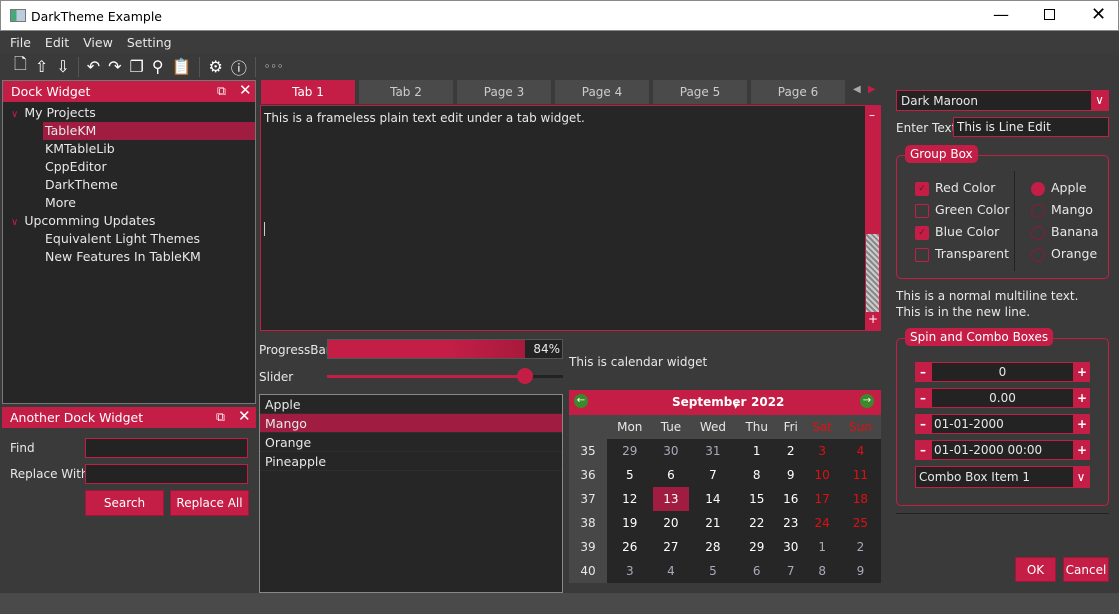 This screenshot has width=1119, height=614. Describe the element at coordinates (735, 406) in the screenshot. I see `chevron-down-icon: ▼` at that location.